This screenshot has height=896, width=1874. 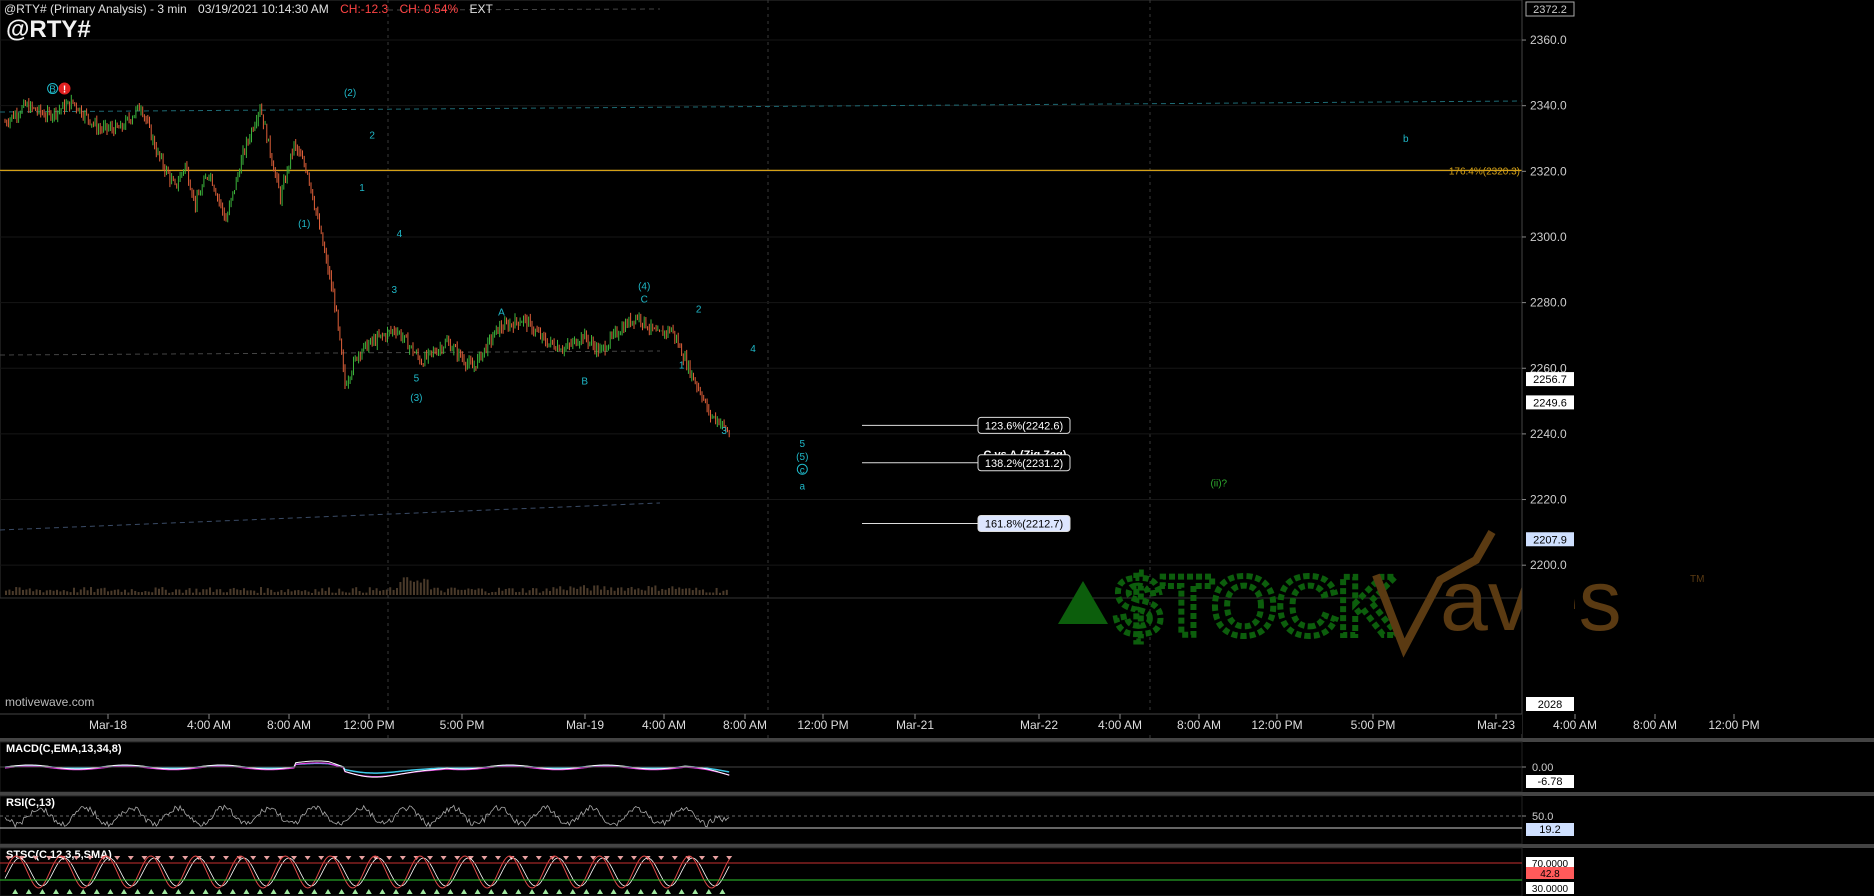 What do you see at coordinates (761, 820) in the screenshot?
I see `indicator-panel` at bounding box center [761, 820].